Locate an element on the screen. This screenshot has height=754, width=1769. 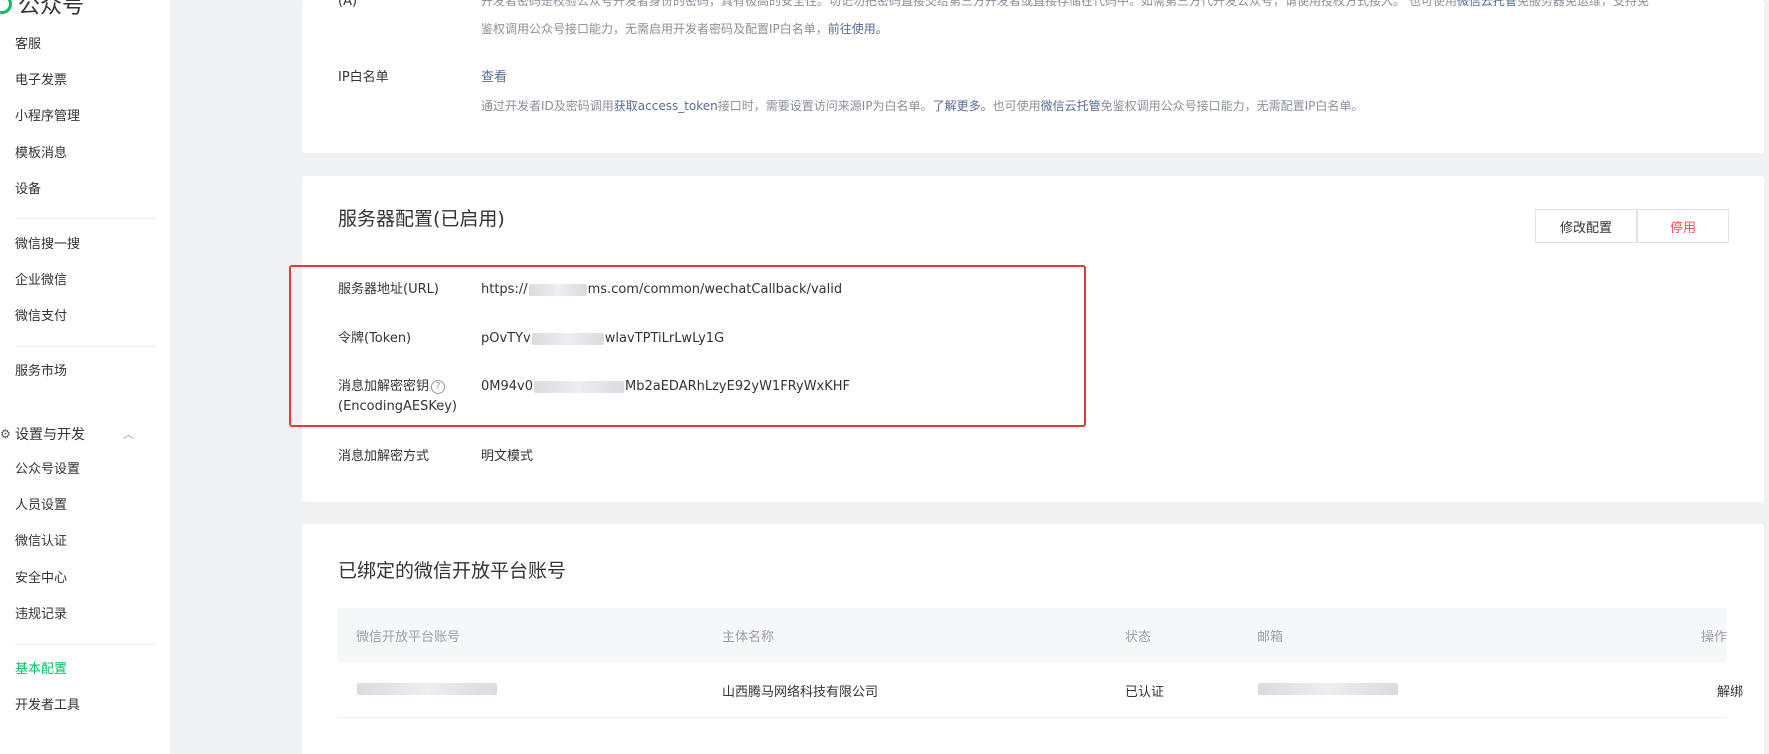
server-url-label: 服务器地址(URL) is located at coordinates (388, 289).